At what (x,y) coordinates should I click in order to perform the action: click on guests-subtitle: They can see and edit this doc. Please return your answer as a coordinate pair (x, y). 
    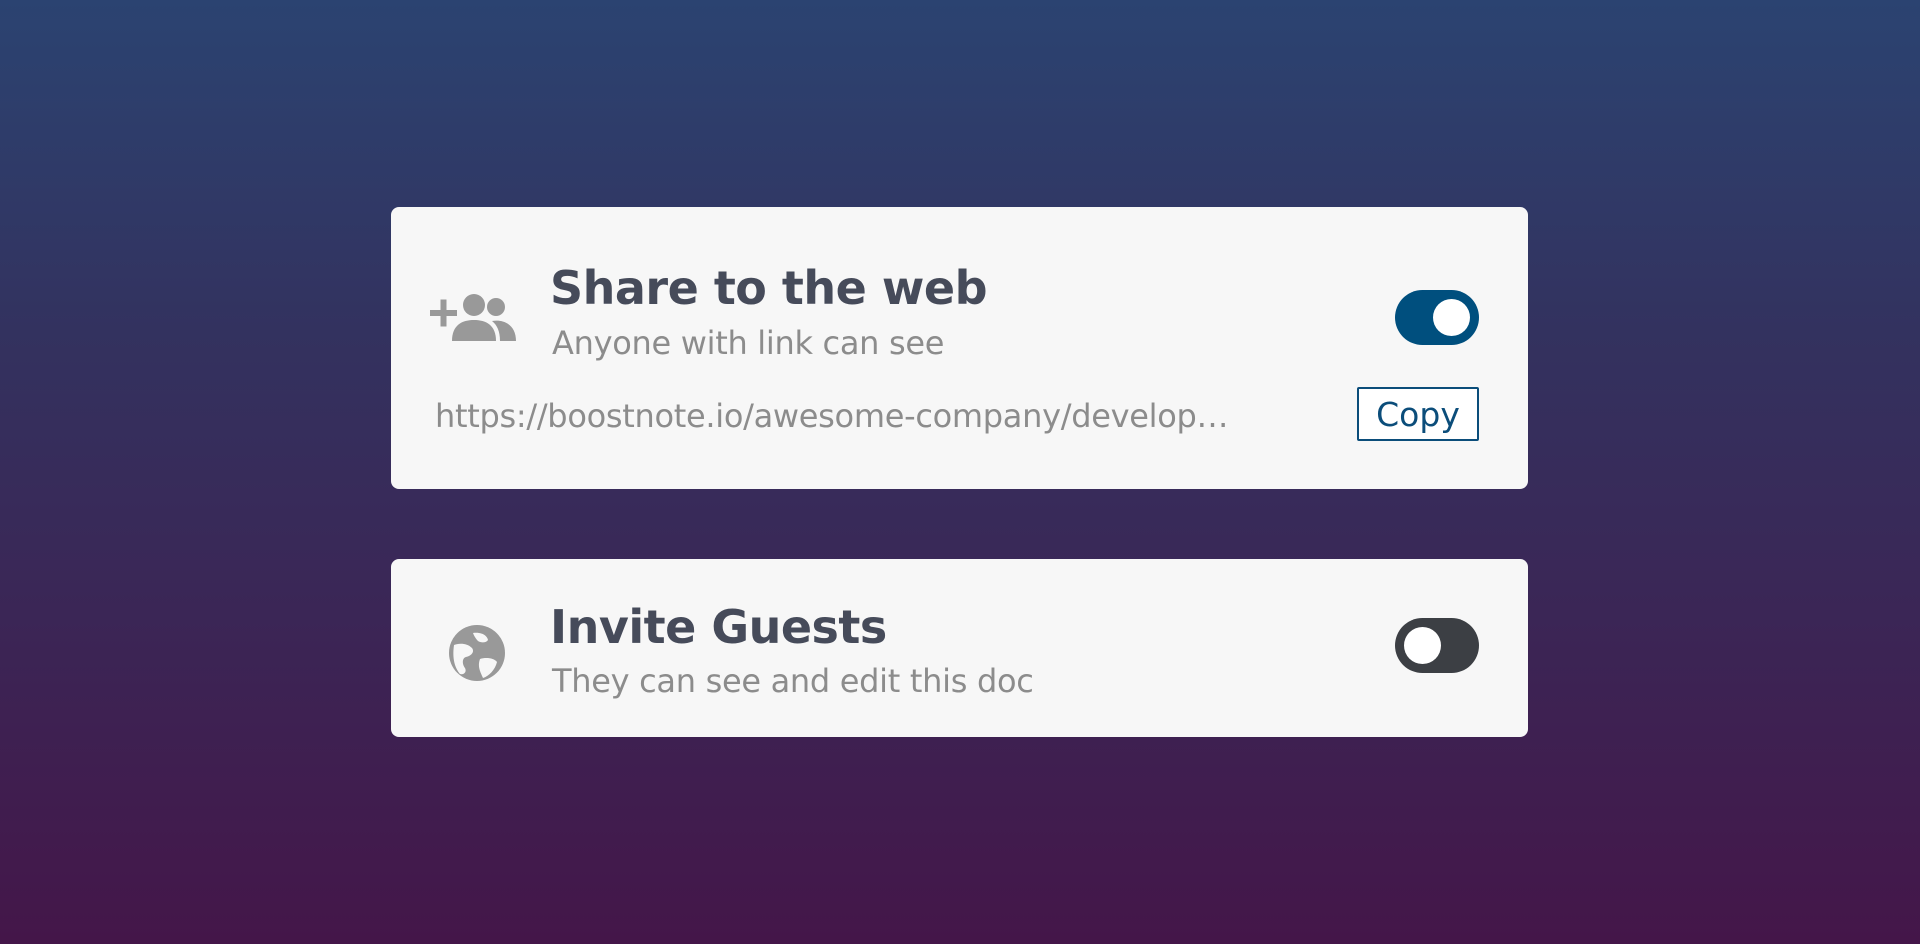
    Looking at the image, I should click on (793, 681).